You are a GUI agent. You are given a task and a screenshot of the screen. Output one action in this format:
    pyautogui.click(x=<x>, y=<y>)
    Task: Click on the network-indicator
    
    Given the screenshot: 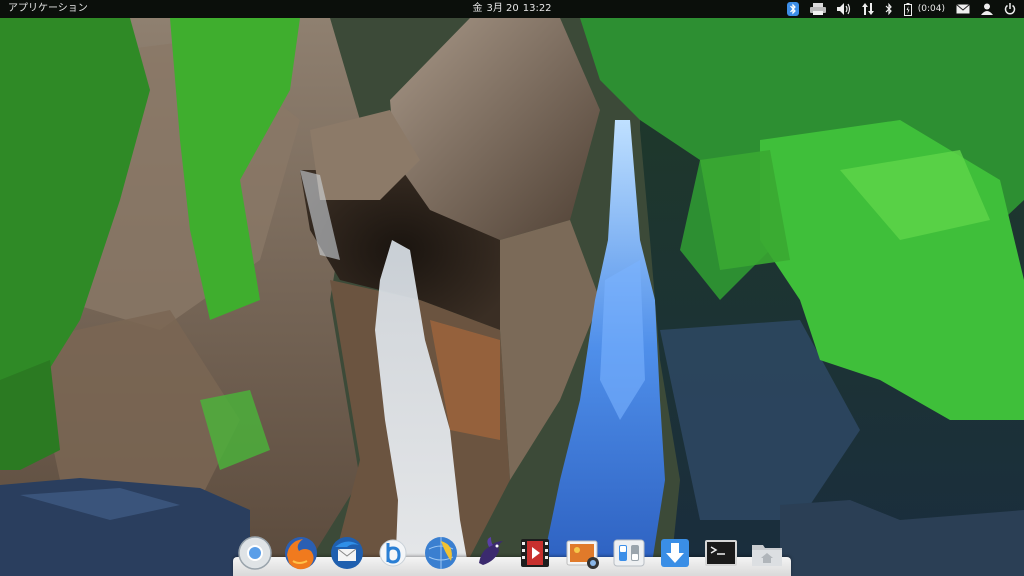 What is the action you would take?
    pyautogui.click(x=867, y=9)
    